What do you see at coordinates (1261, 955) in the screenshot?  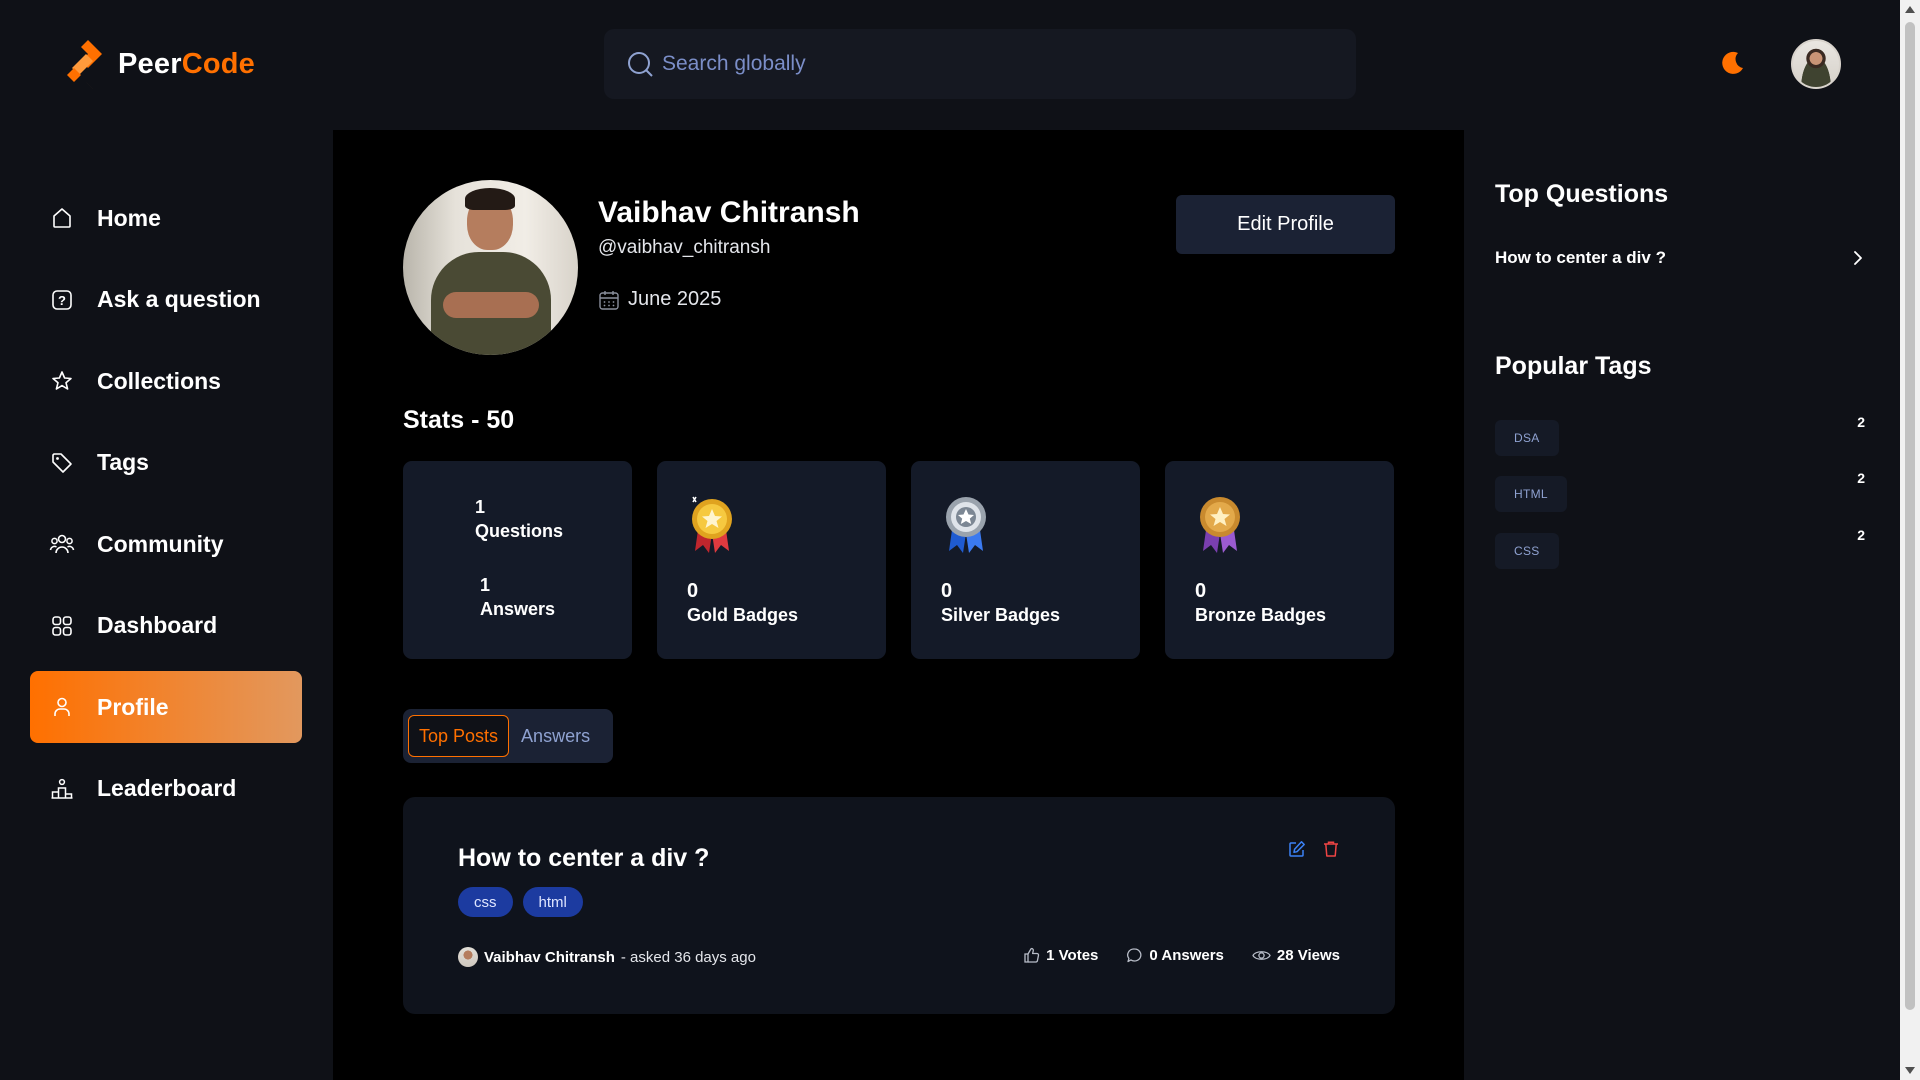 I see `eye-icon` at bounding box center [1261, 955].